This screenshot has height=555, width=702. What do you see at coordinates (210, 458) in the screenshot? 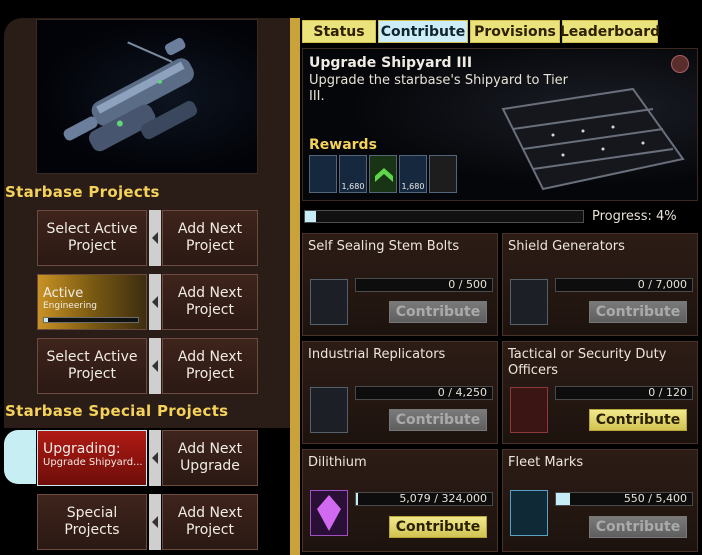
I see `add-next-upgrade-button: Add Next Upgrade` at bounding box center [210, 458].